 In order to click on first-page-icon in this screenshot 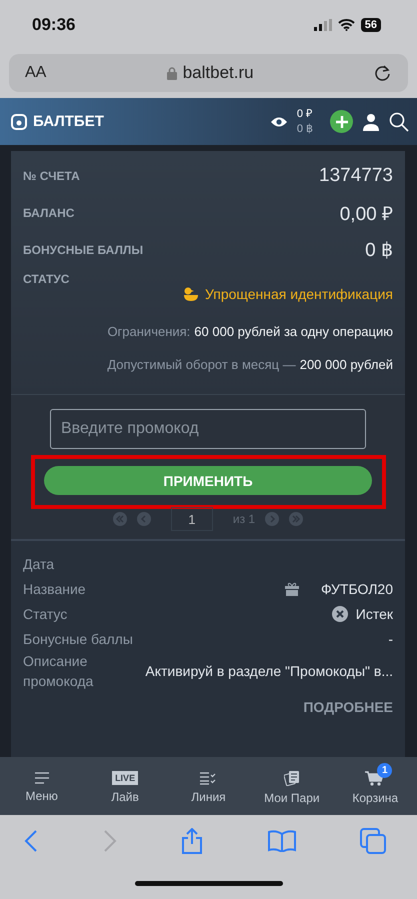, I will do `click(119, 519)`.